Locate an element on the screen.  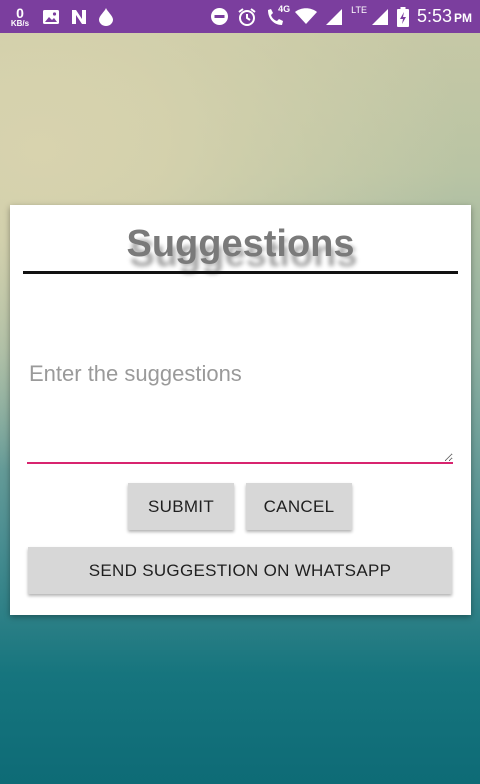
do-not-disturb-icon is located at coordinates (219, 16).